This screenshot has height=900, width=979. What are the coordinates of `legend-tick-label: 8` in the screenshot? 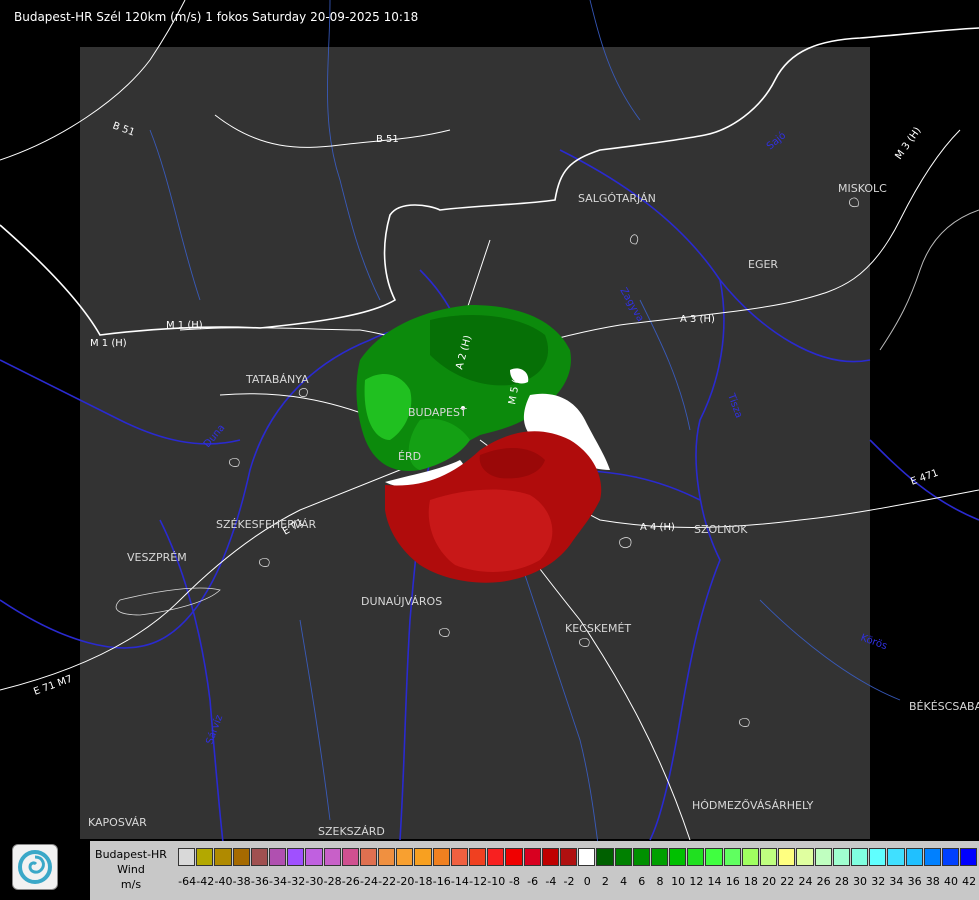 It's located at (660, 881).